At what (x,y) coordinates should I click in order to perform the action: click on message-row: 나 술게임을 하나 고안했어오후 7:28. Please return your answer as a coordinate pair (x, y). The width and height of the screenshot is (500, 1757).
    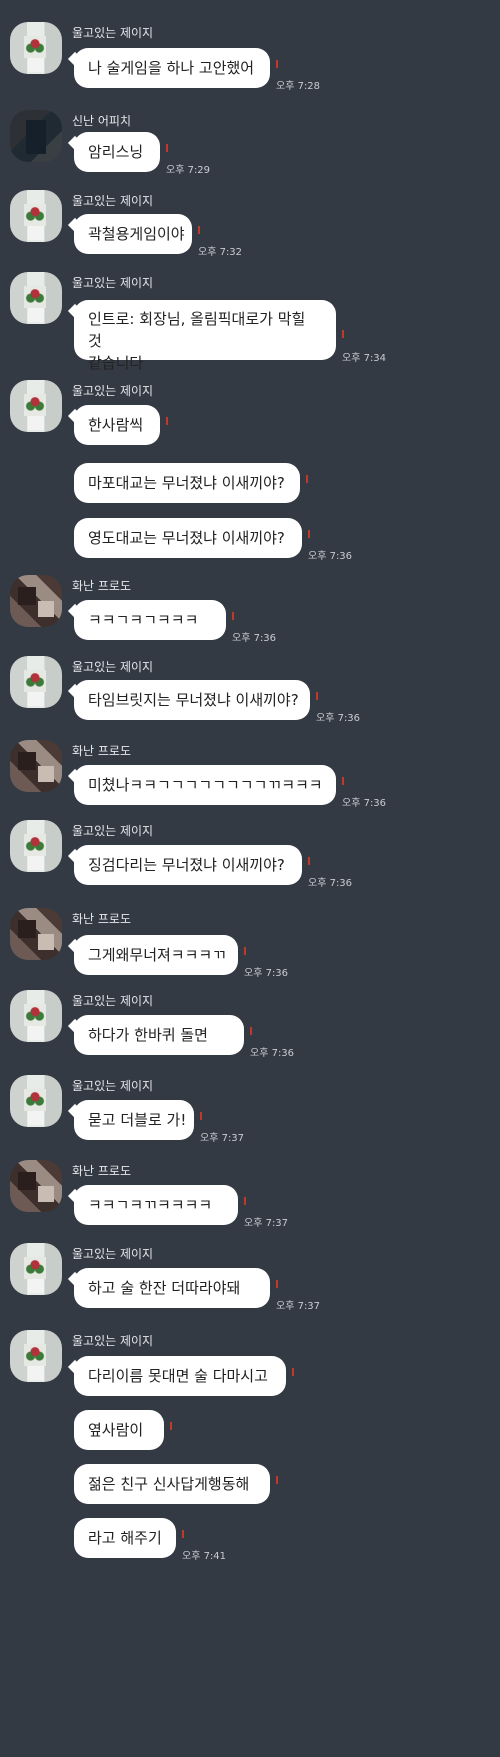
    Looking at the image, I should click on (250, 70).